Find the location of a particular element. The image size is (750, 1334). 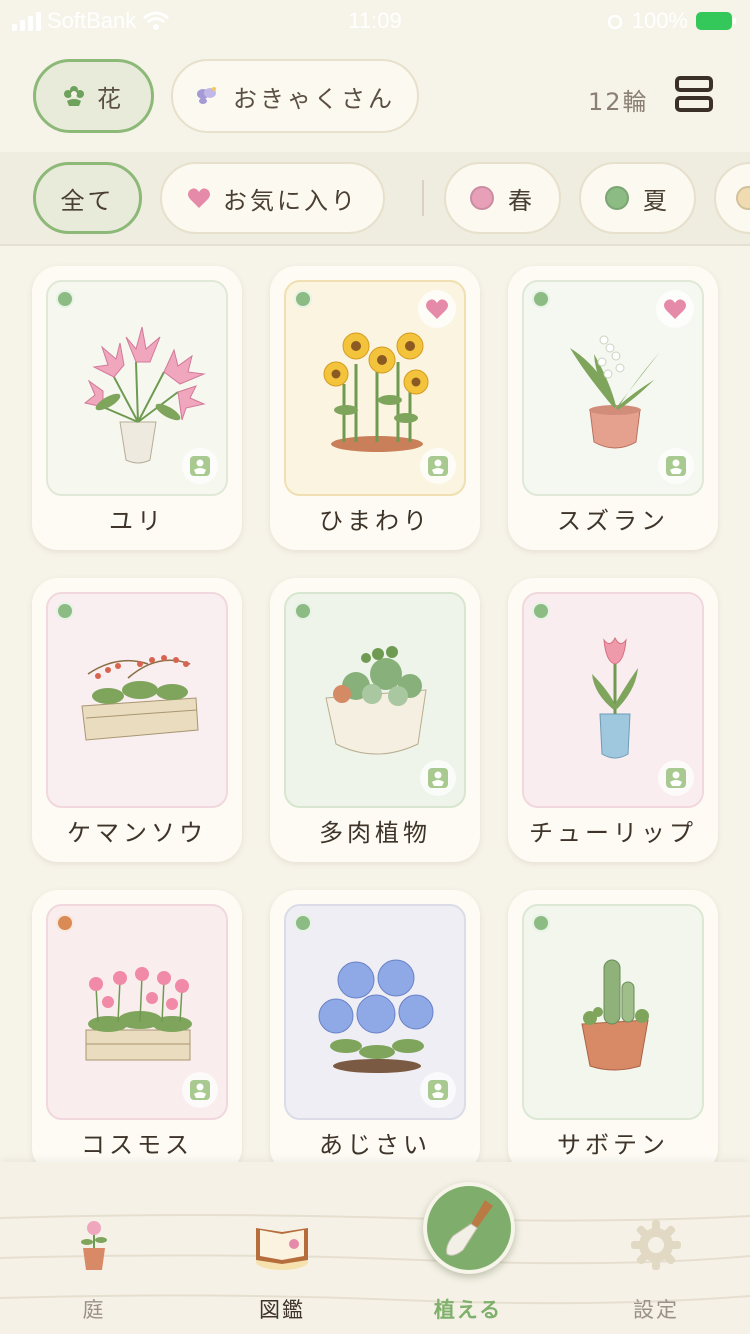

filter-more-chip is located at coordinates (732, 198).